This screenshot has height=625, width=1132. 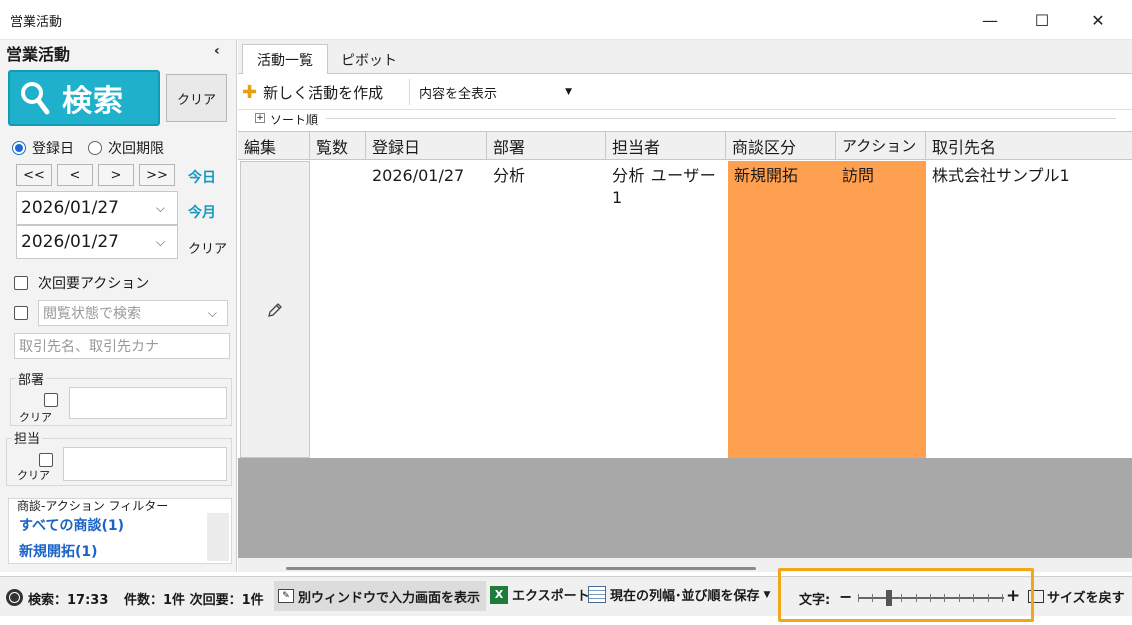 What do you see at coordinates (95, 148) in the screenshot?
I see `next-deadline-radio` at bounding box center [95, 148].